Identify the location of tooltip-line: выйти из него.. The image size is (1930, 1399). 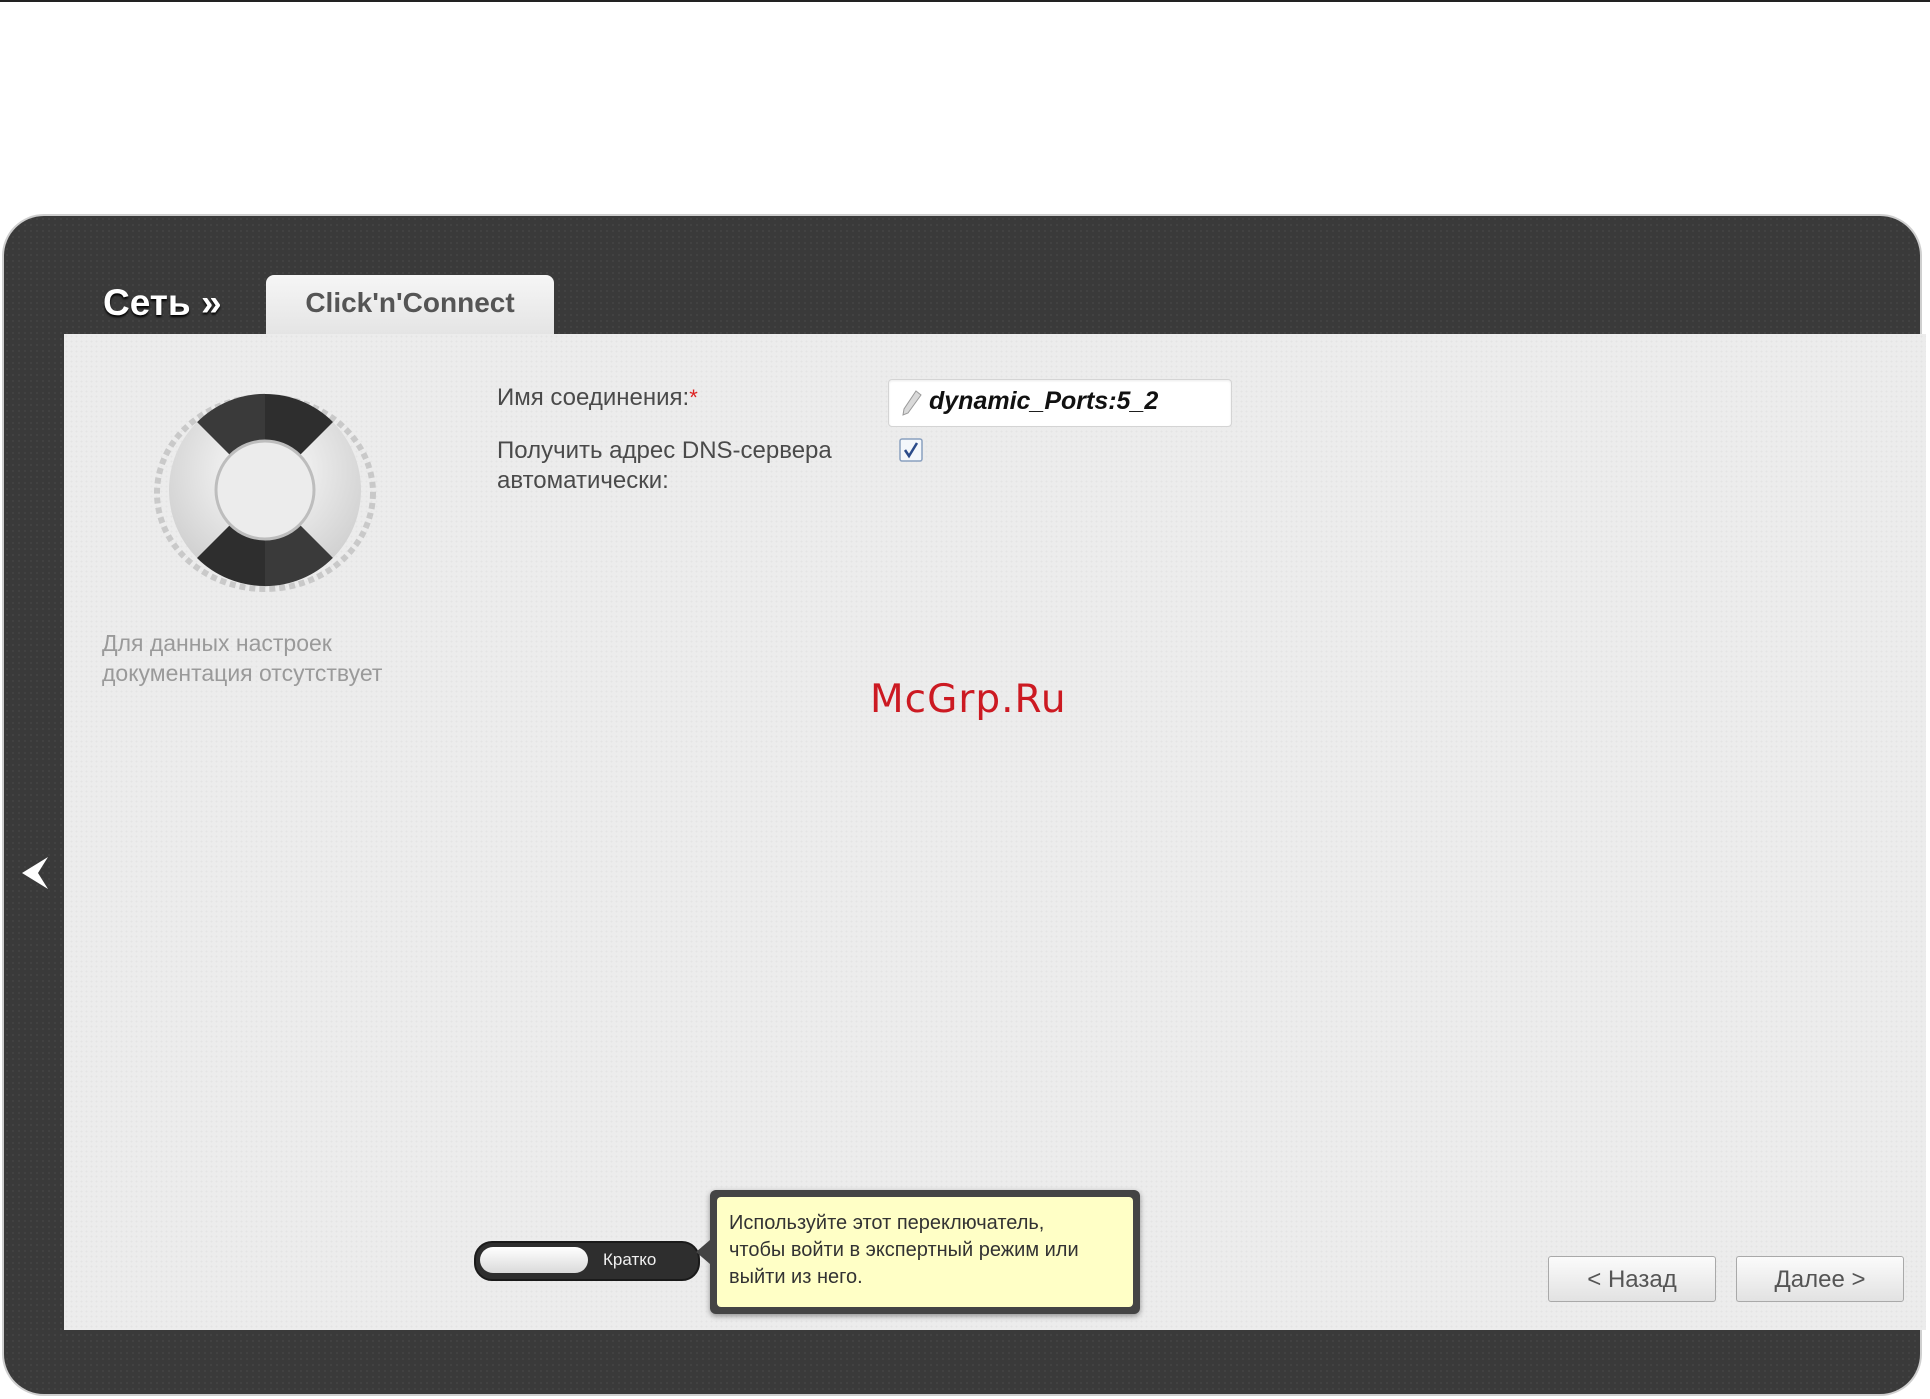
(796, 1277).